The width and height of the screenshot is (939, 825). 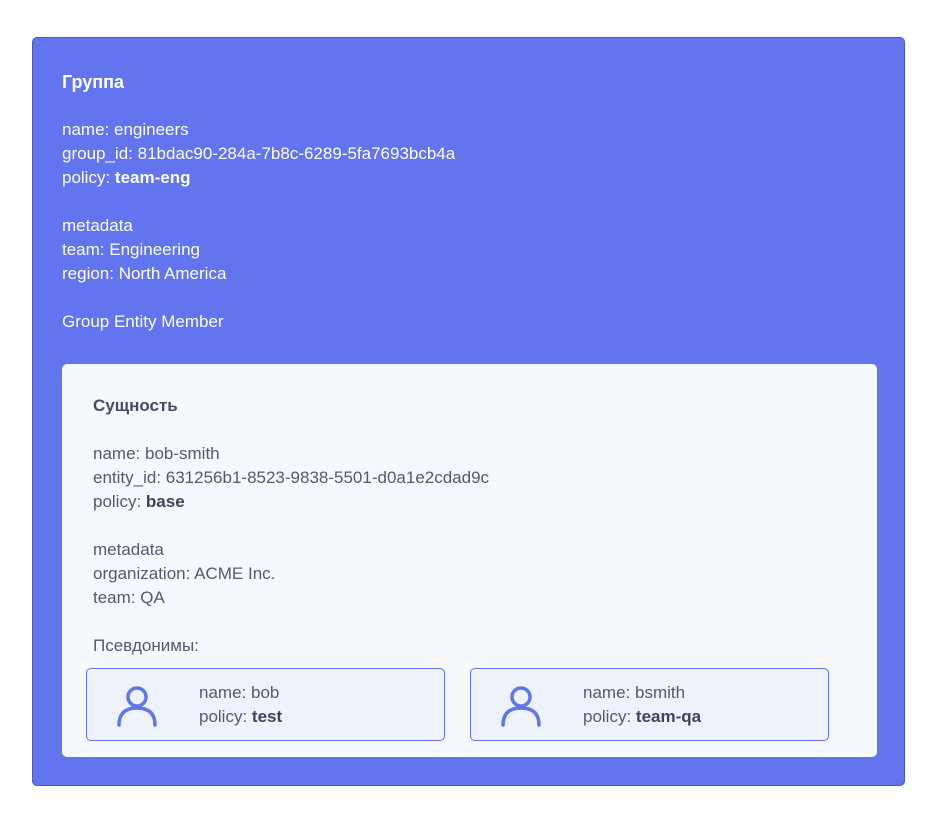 I want to click on entity-name-value: bob-smith, so click(x=182, y=453).